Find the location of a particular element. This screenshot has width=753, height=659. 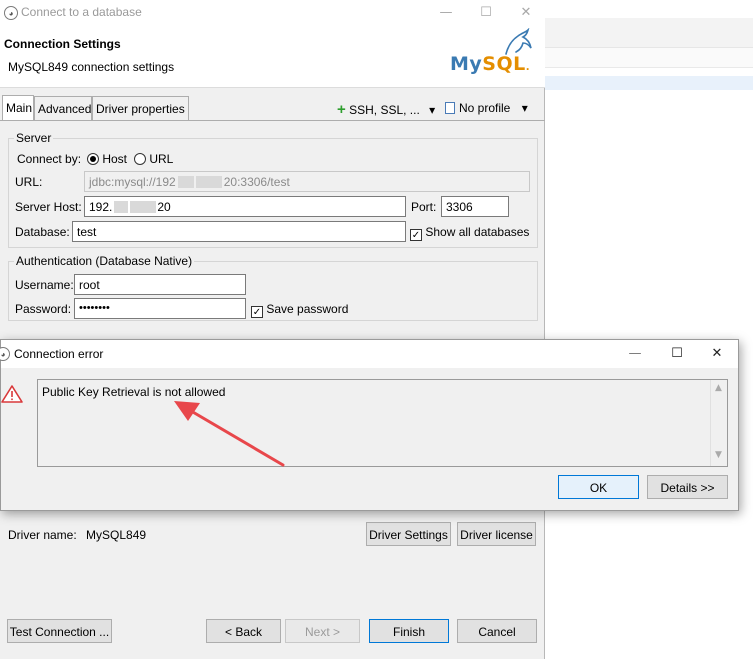

tab-strip-border is located at coordinates (272, 120).